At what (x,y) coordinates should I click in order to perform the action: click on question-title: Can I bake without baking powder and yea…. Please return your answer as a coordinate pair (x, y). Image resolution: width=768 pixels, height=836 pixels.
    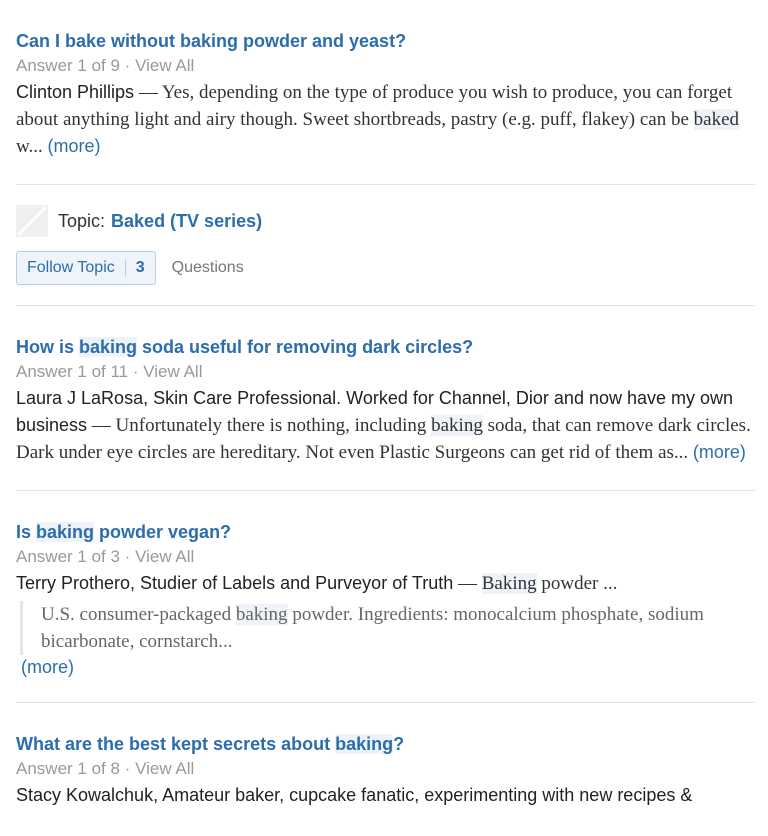
    Looking at the image, I should click on (385, 41).